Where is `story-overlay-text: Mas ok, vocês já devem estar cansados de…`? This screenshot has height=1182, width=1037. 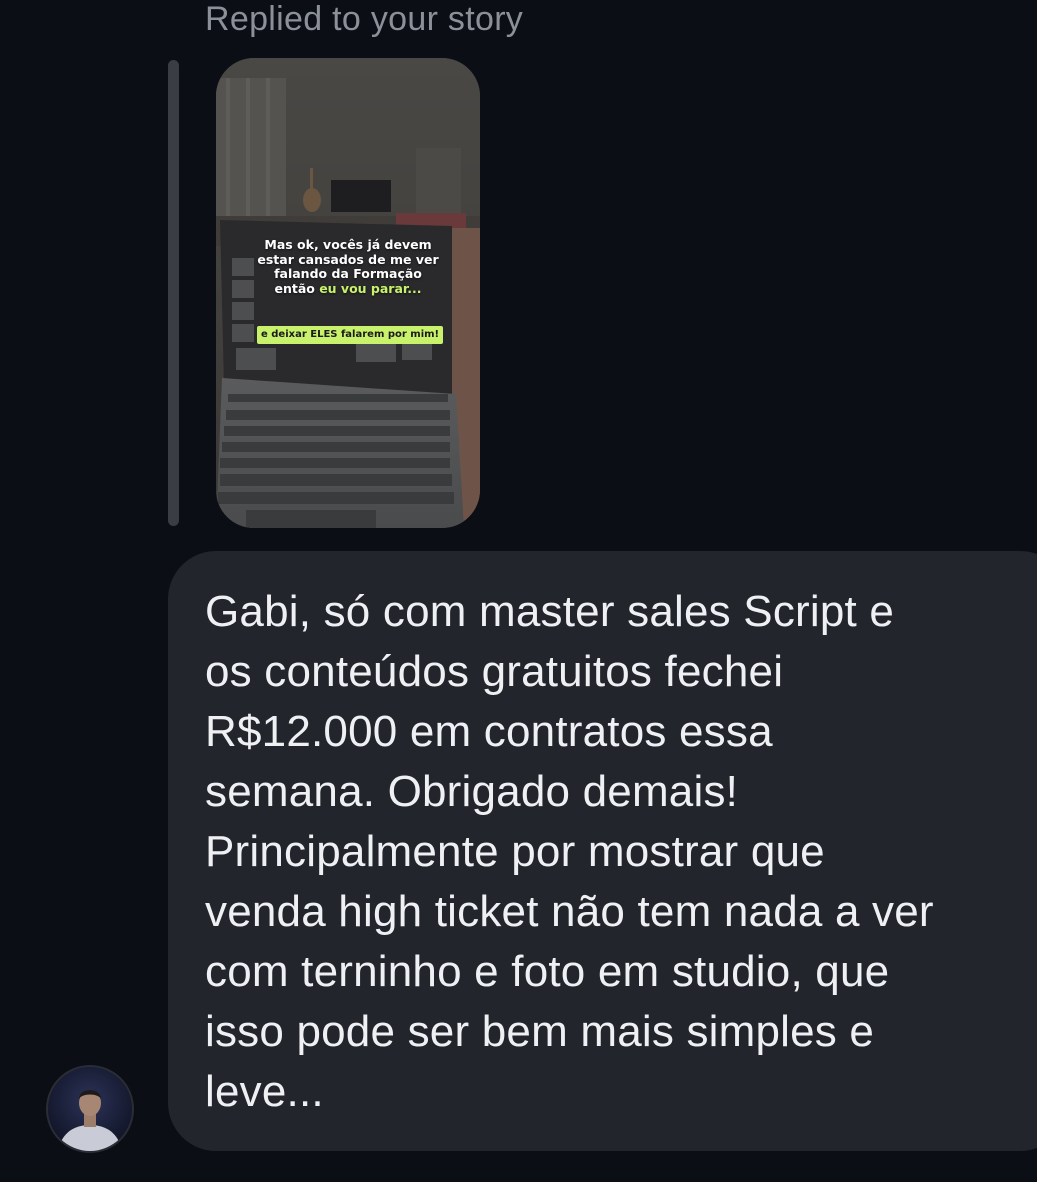
story-overlay-text: Mas ok, vocês já devem estar cansados de… is located at coordinates (348, 267).